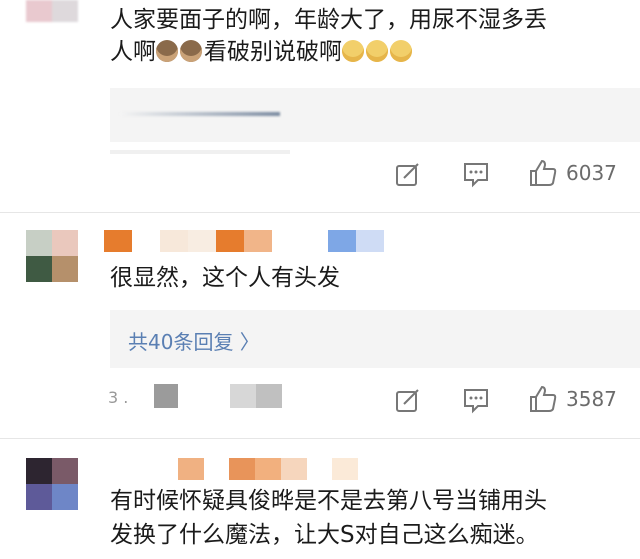 This screenshot has width=640, height=559. Describe the element at coordinates (328, 518) in the screenshot. I see `comment-text: 有时候怀疑具俊晔是不是去第八号当铺用头 发换了什么魔法，让大S对自己这么痴迷。` at that location.